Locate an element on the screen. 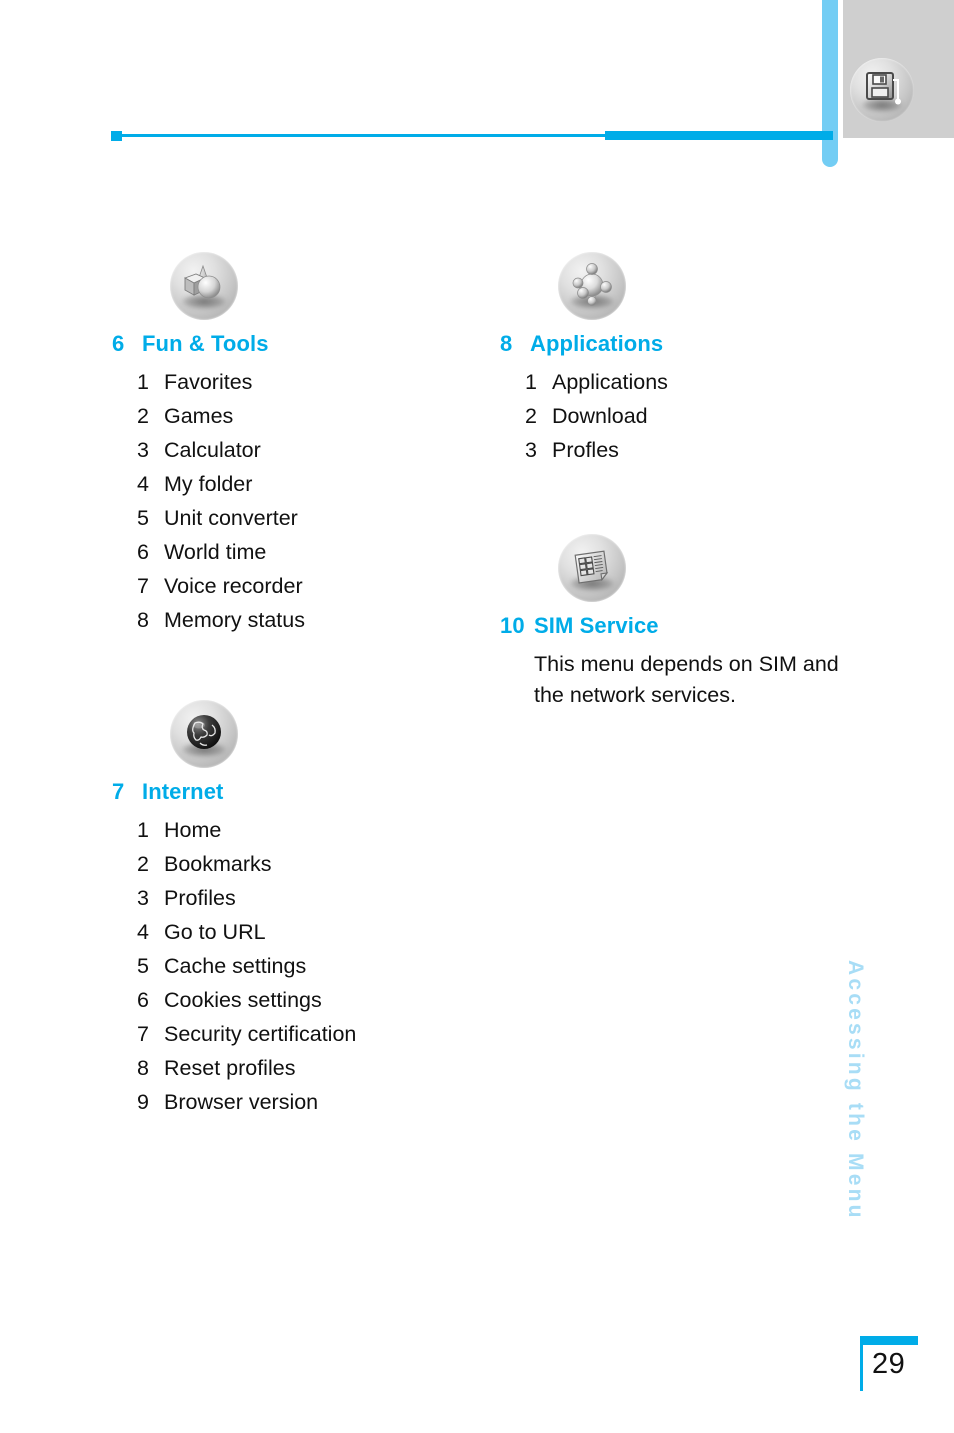 The width and height of the screenshot is (954, 1433). item-number: 9 is located at coordinates (143, 1102).